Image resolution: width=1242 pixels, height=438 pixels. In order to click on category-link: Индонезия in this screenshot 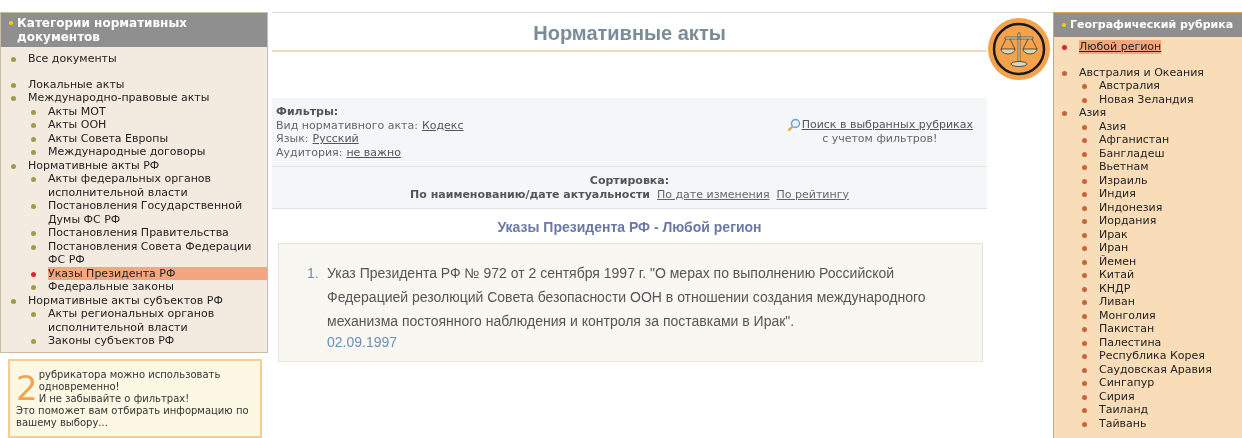, I will do `click(1131, 207)`.